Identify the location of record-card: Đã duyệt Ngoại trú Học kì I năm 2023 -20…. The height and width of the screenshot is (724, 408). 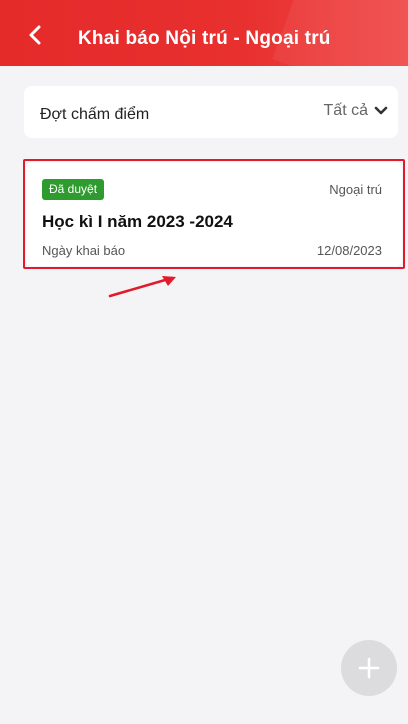
(214, 214).